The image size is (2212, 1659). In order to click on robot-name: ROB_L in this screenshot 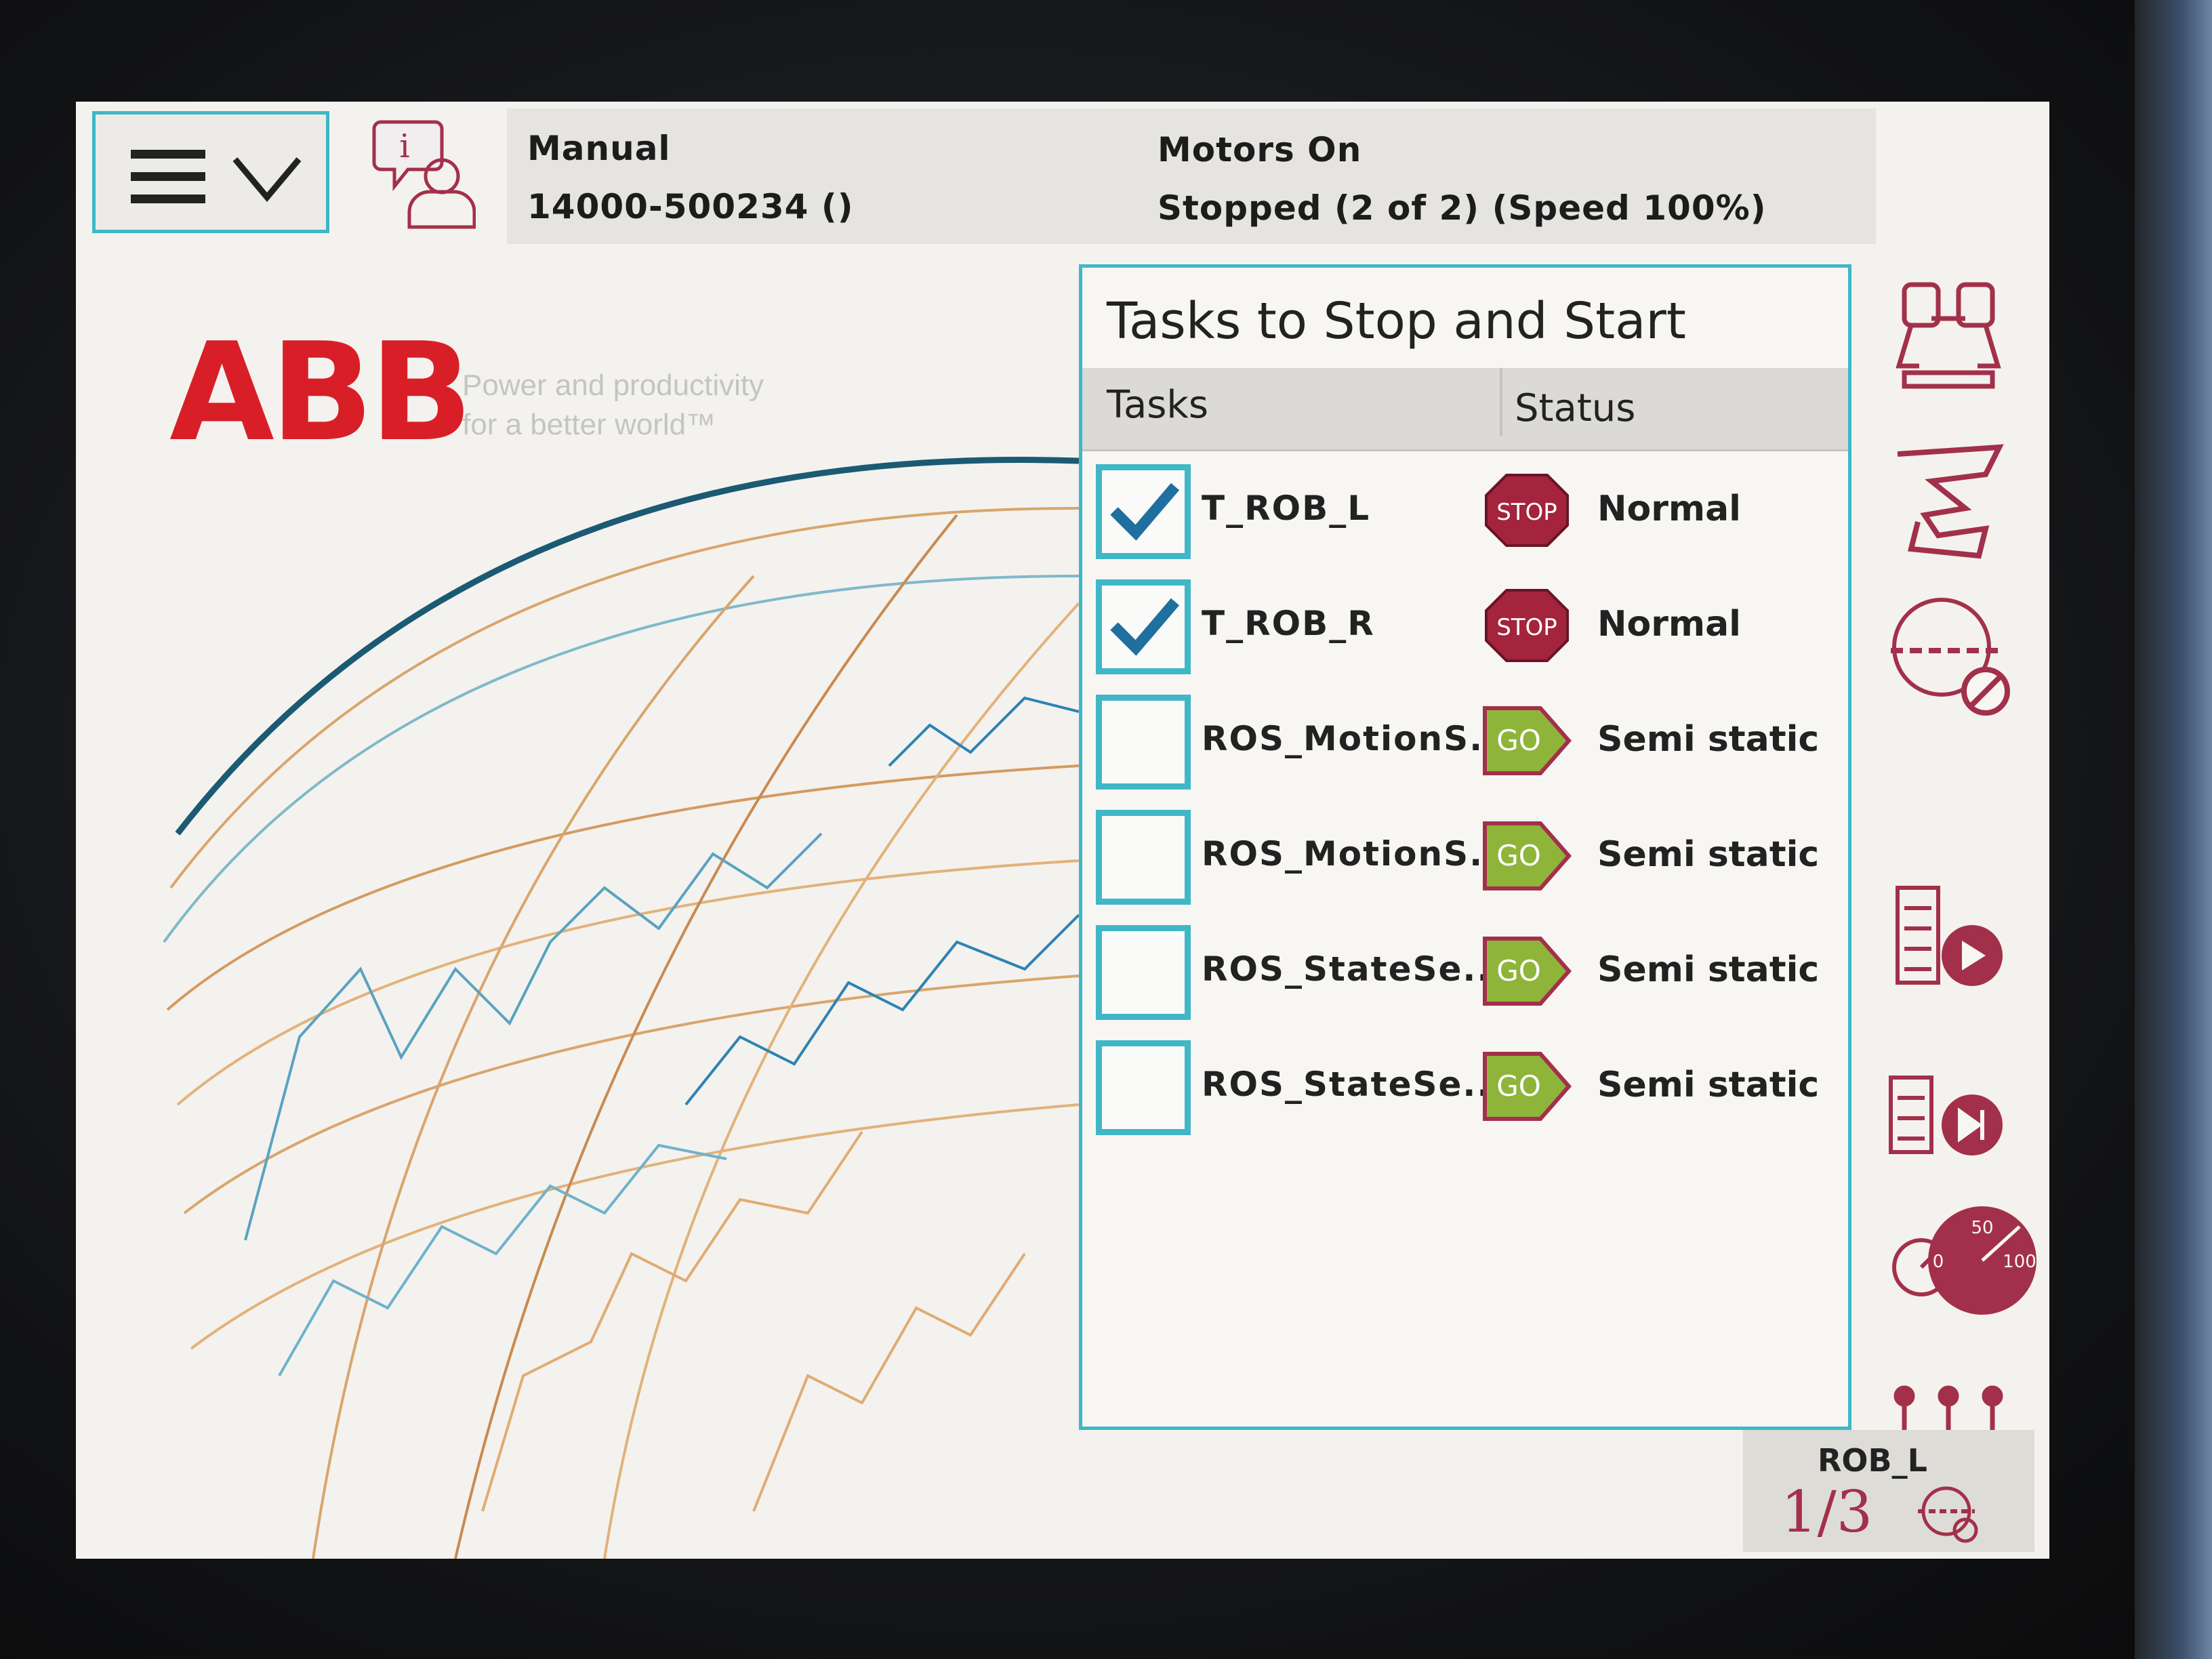, I will do `click(1872, 1460)`.